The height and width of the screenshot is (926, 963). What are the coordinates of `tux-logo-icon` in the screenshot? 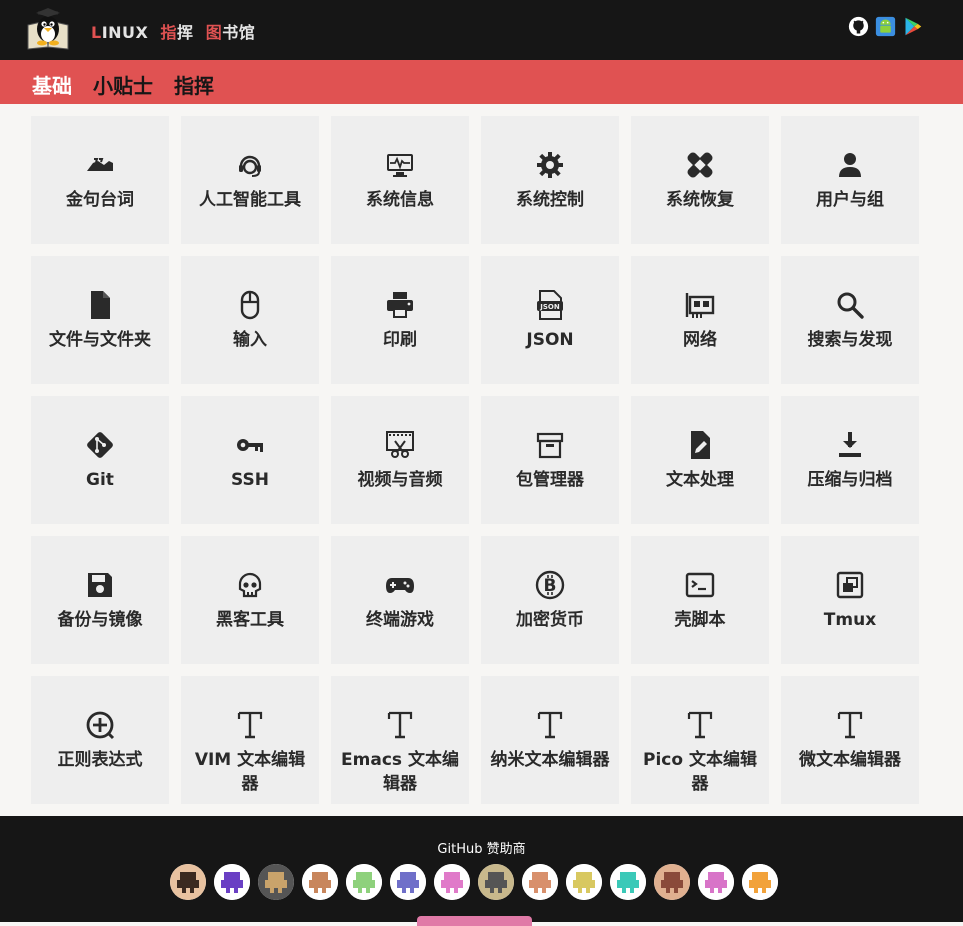 It's located at (48, 31).